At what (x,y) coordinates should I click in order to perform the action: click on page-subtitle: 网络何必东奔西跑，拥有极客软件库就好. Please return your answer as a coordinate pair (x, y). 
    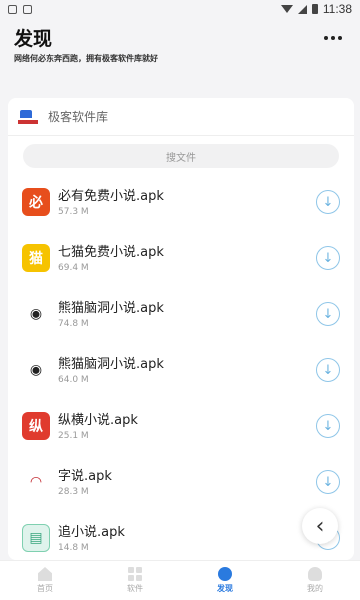
    Looking at the image, I should click on (86, 58).